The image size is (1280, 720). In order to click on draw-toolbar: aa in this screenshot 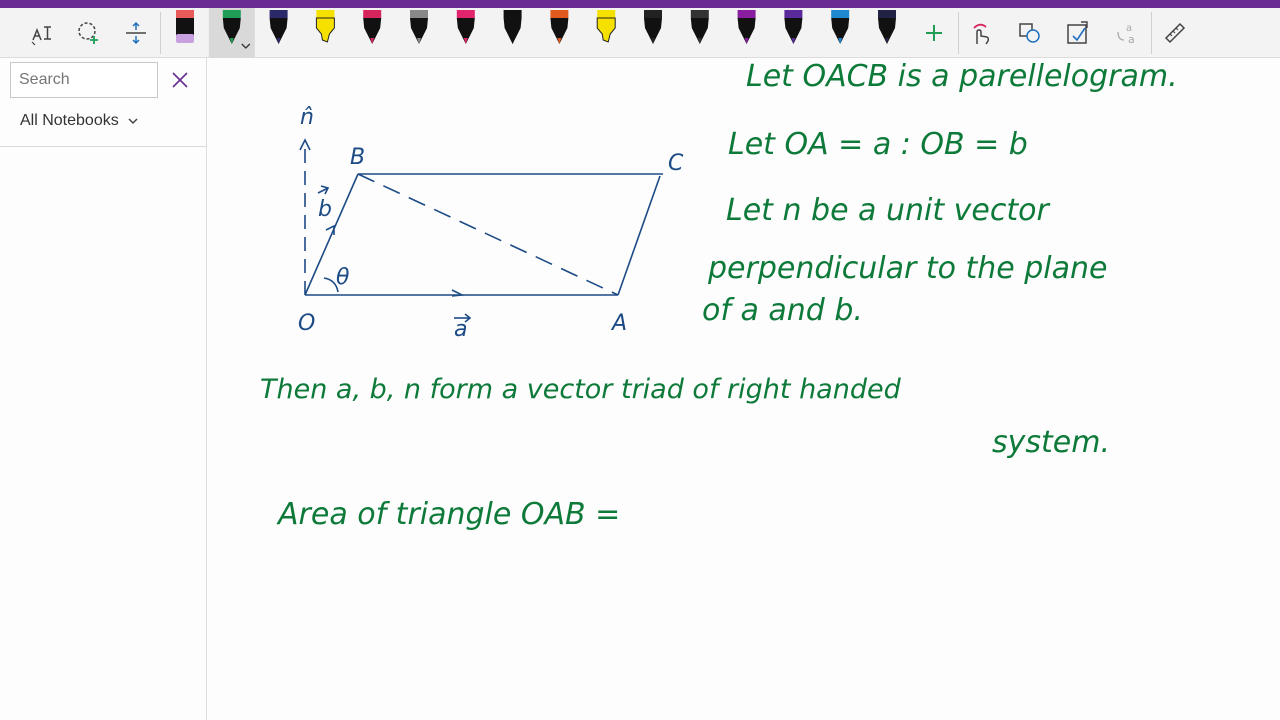, I will do `click(640, 33)`.